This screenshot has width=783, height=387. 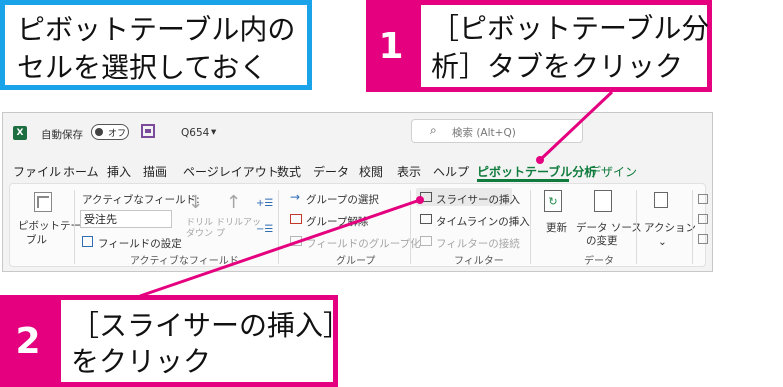 What do you see at coordinates (576, 126) in the screenshot?
I see `step-1-pointer-line` at bounding box center [576, 126].